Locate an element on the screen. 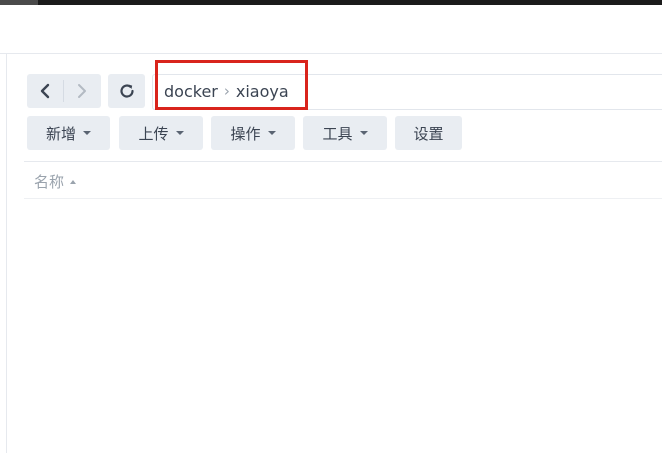 This screenshot has height=453, width=662. upload-button: 上传 is located at coordinates (161, 133).